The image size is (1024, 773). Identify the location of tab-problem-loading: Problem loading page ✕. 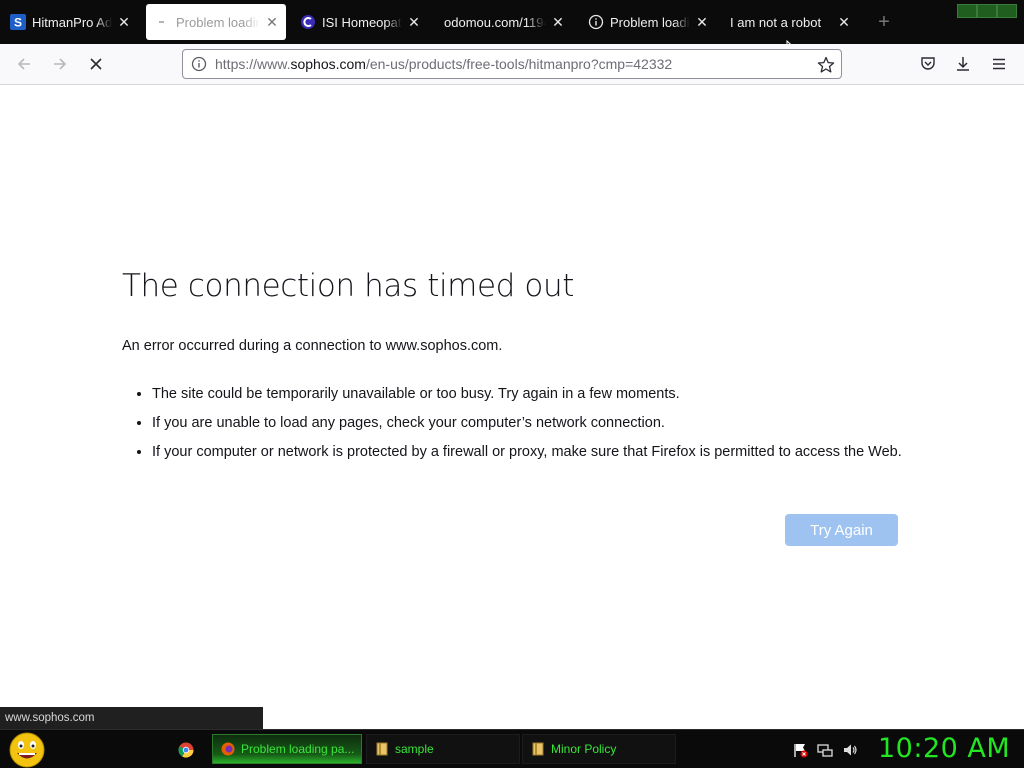
(216, 22).